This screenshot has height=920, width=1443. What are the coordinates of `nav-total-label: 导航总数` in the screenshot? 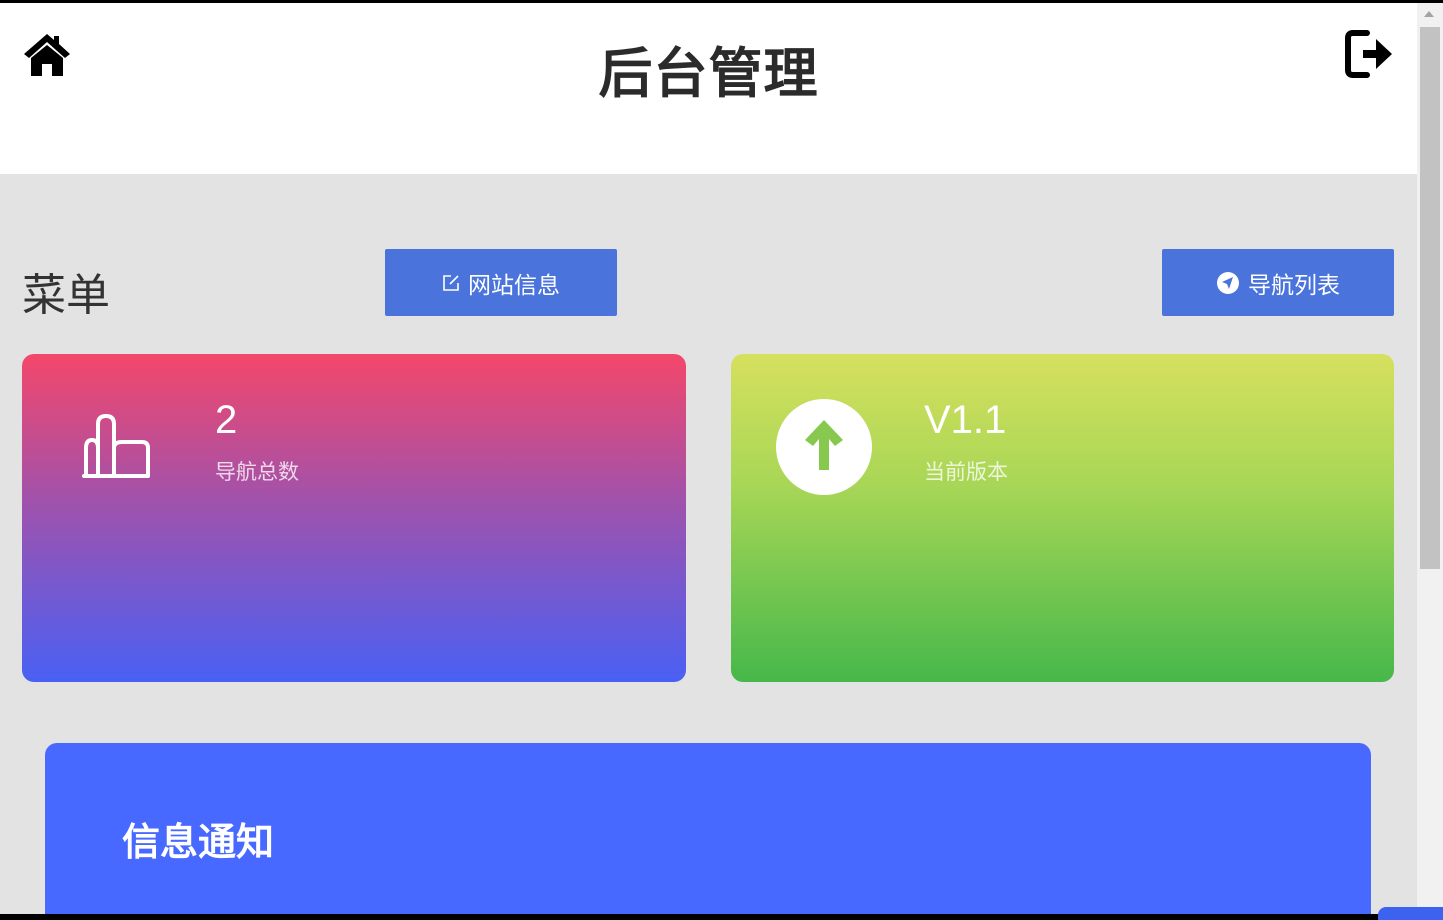 It's located at (257, 472).